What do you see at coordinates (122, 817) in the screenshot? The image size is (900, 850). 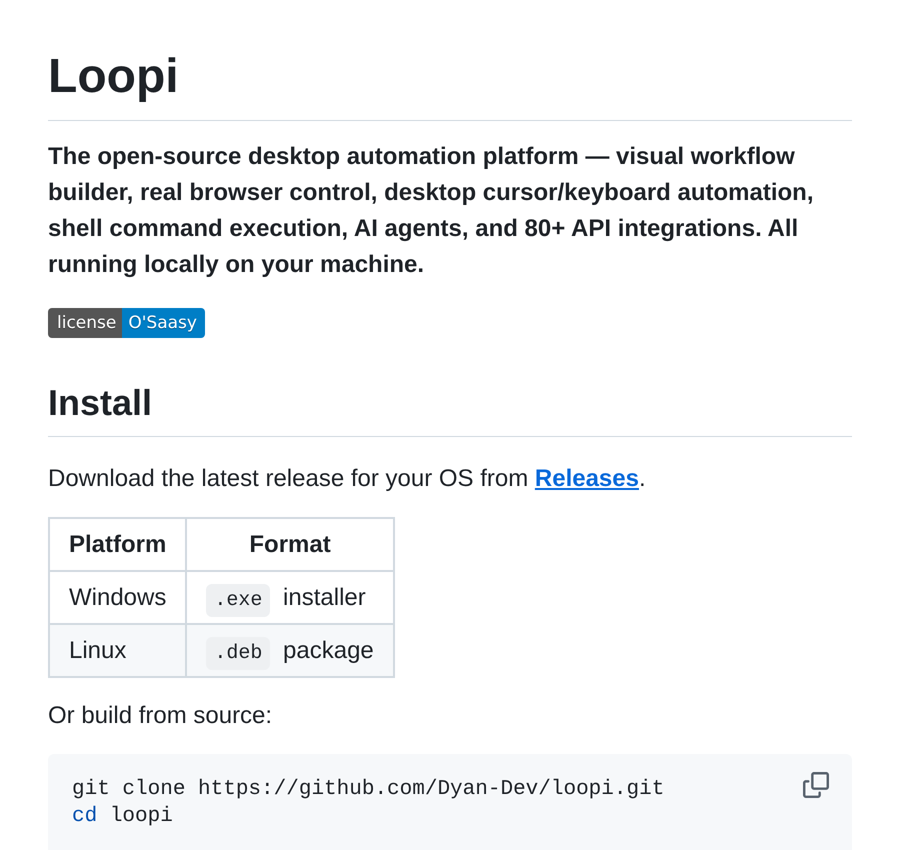 I see `code-line: cd loopi` at bounding box center [122, 817].